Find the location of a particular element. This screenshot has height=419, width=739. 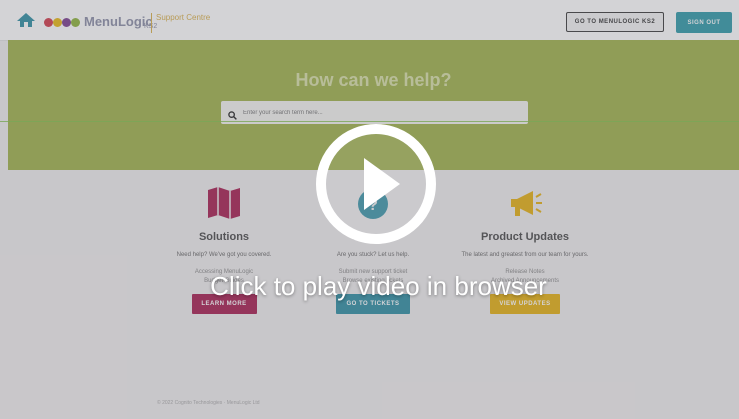

play-video-text: Click to play video in browser is located at coordinates (369, 286).